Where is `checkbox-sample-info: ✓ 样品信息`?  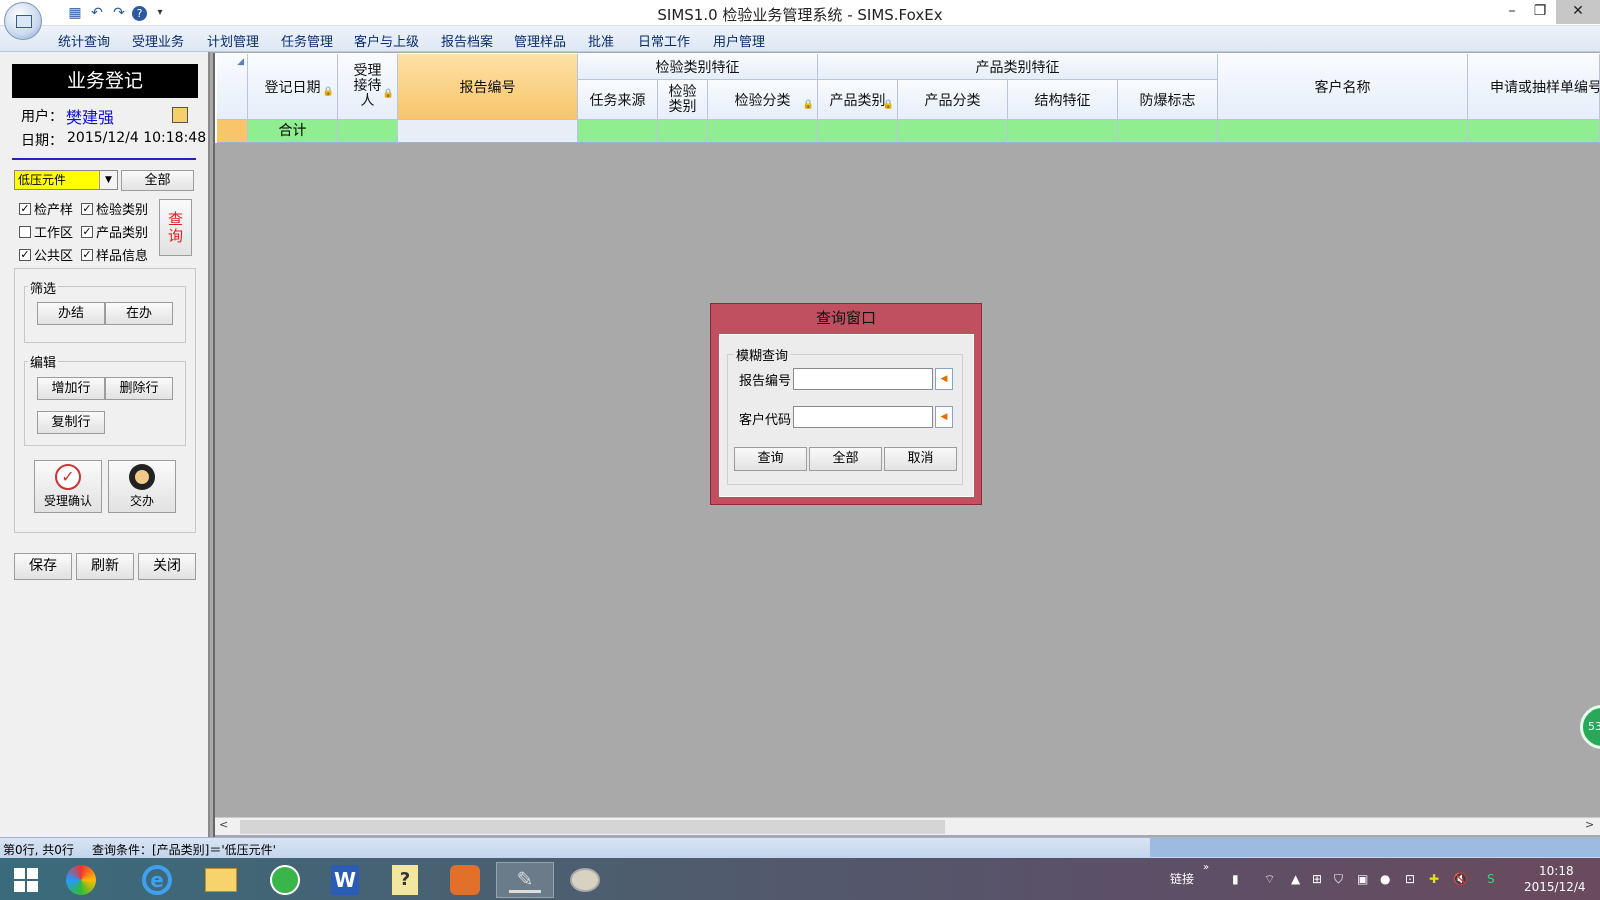
checkbox-sample-info: ✓ 样品信息 is located at coordinates (114, 254).